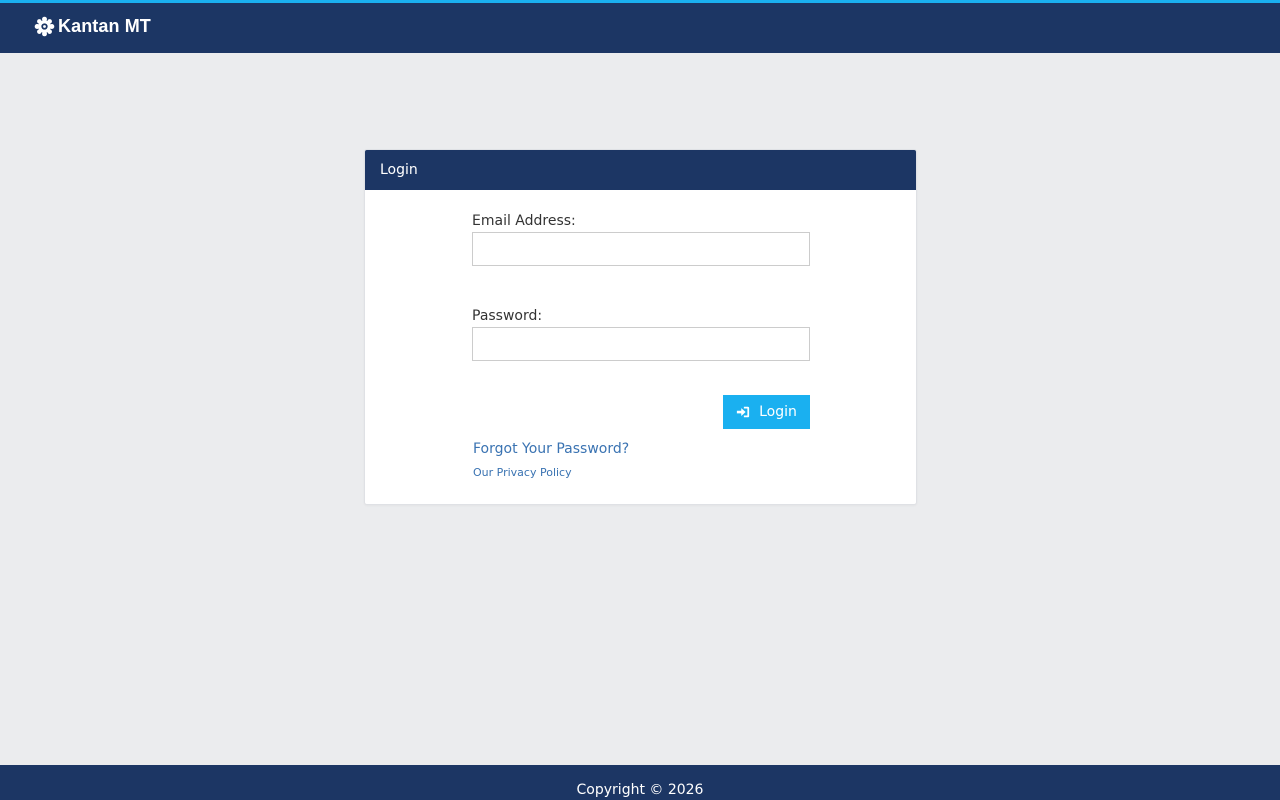  I want to click on login-panel-title: Login, so click(640, 170).